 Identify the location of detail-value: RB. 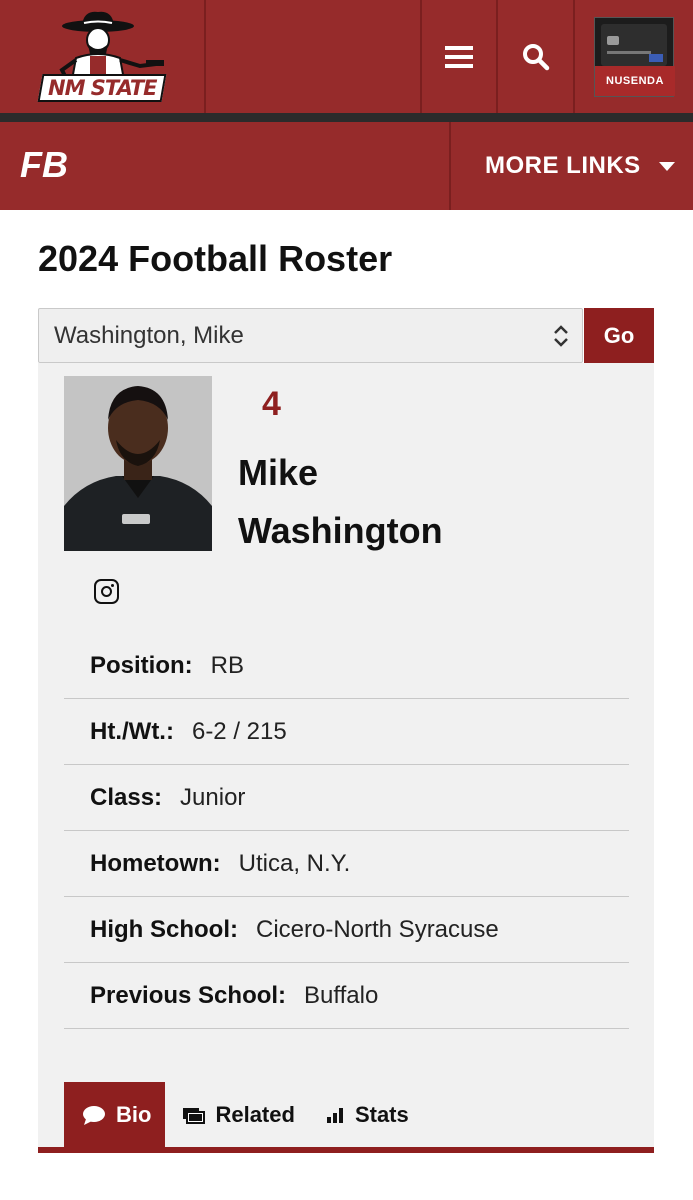
(227, 665).